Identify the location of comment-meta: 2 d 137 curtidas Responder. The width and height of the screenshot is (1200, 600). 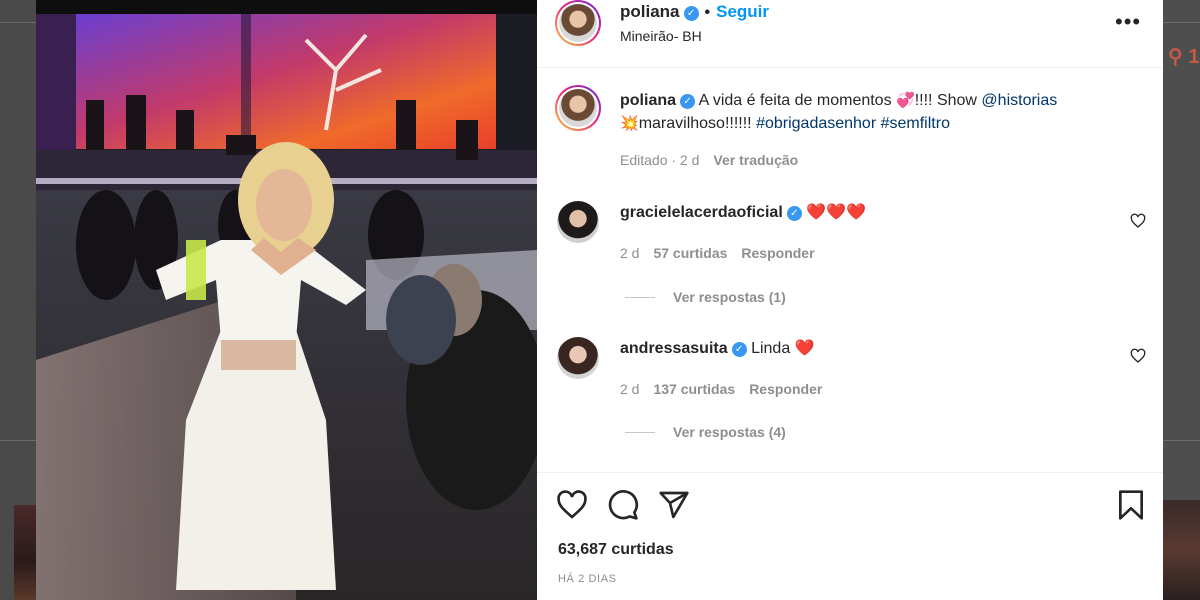
(721, 389).